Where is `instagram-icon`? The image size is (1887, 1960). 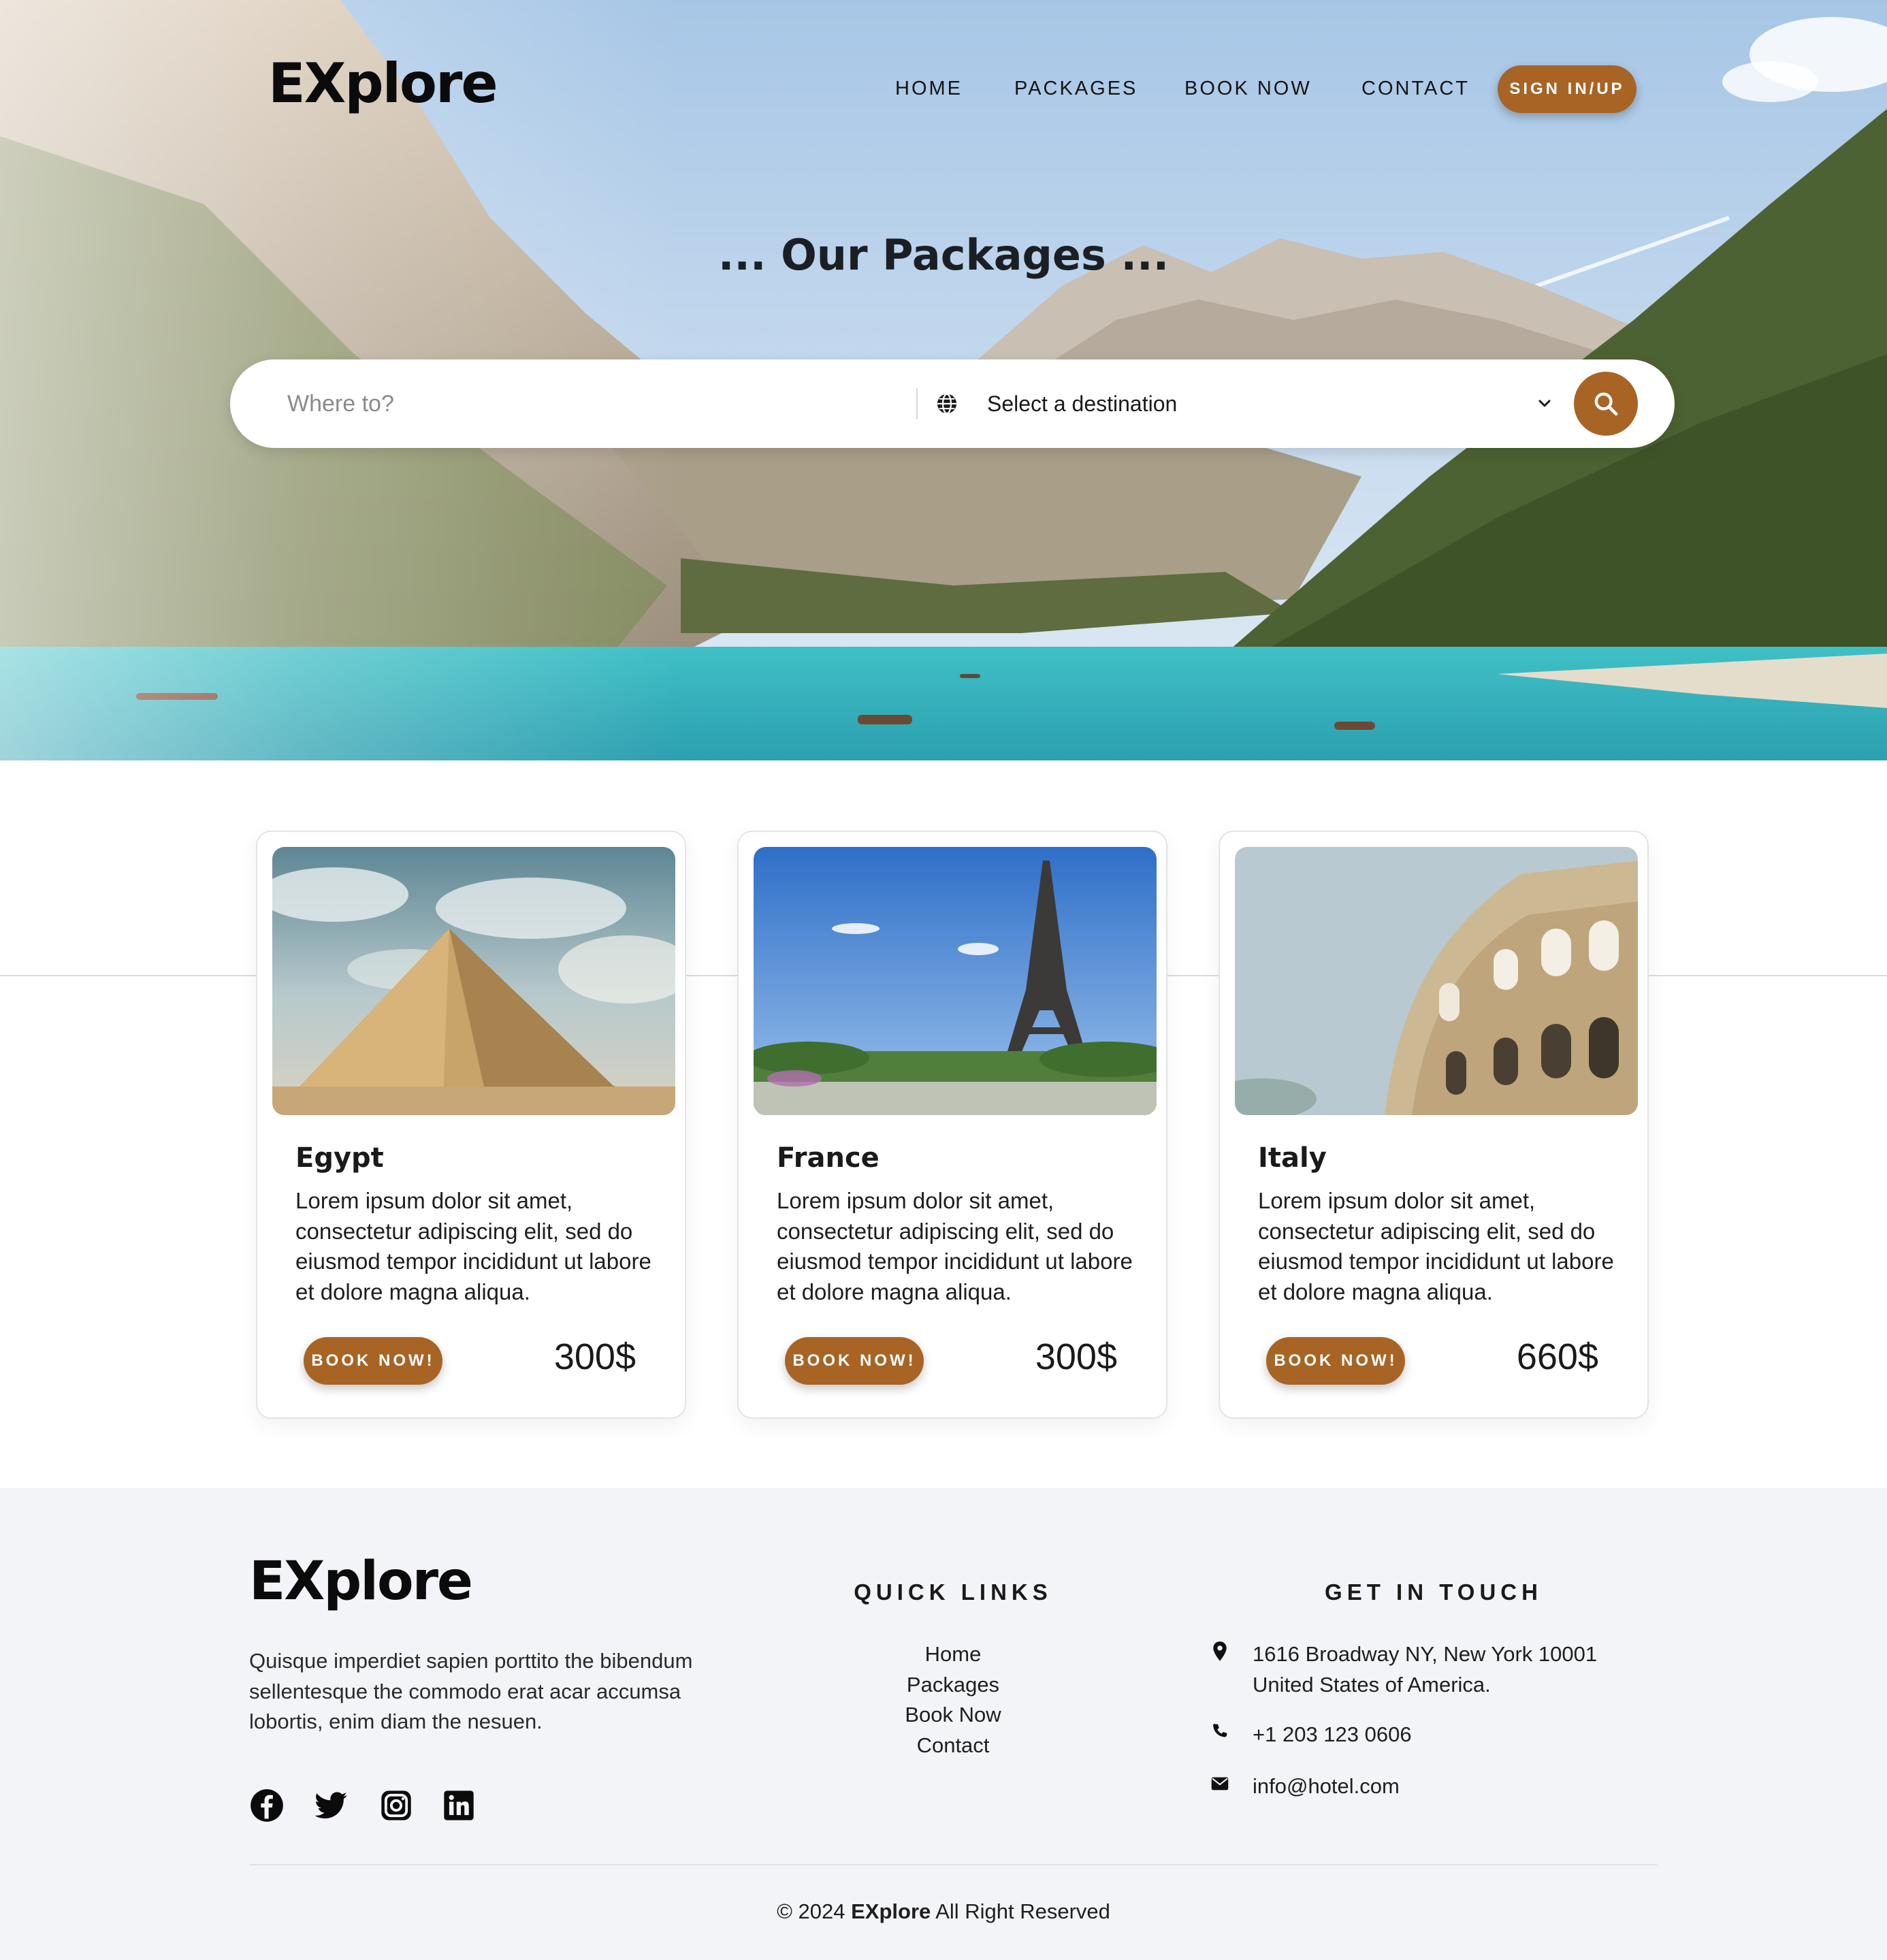
instagram-icon is located at coordinates (396, 1805).